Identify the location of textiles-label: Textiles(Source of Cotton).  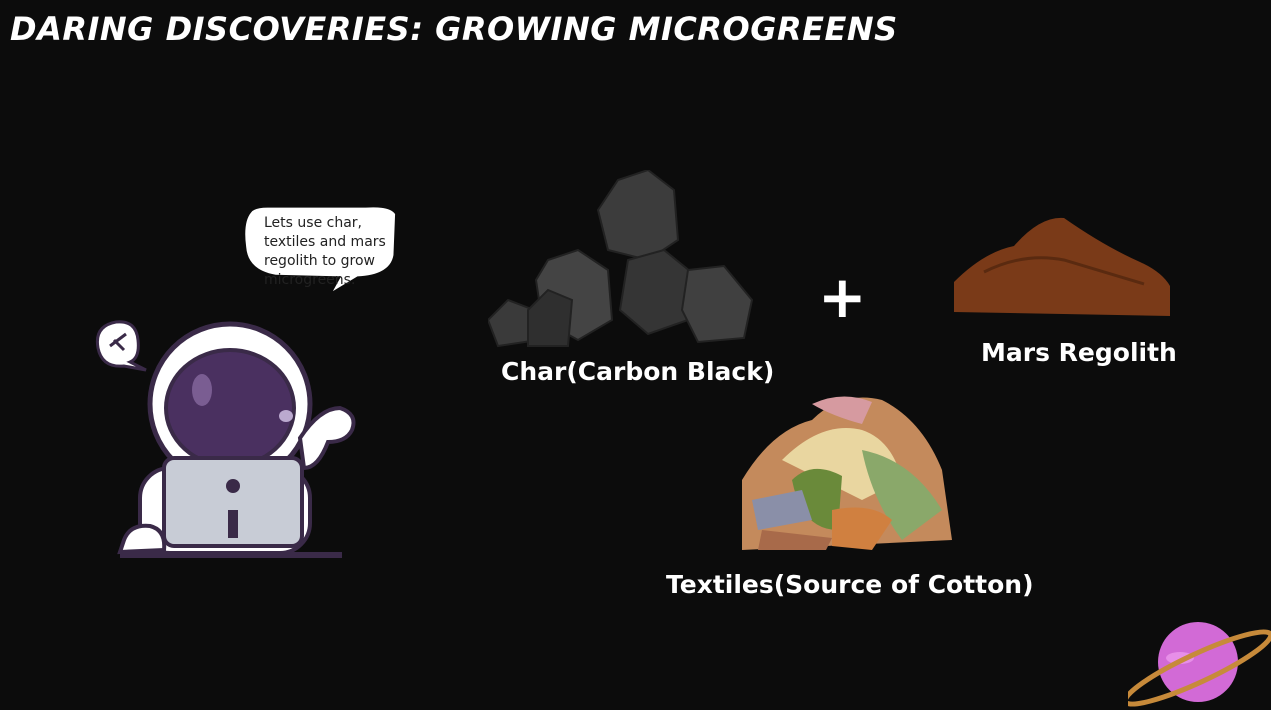
(850, 584).